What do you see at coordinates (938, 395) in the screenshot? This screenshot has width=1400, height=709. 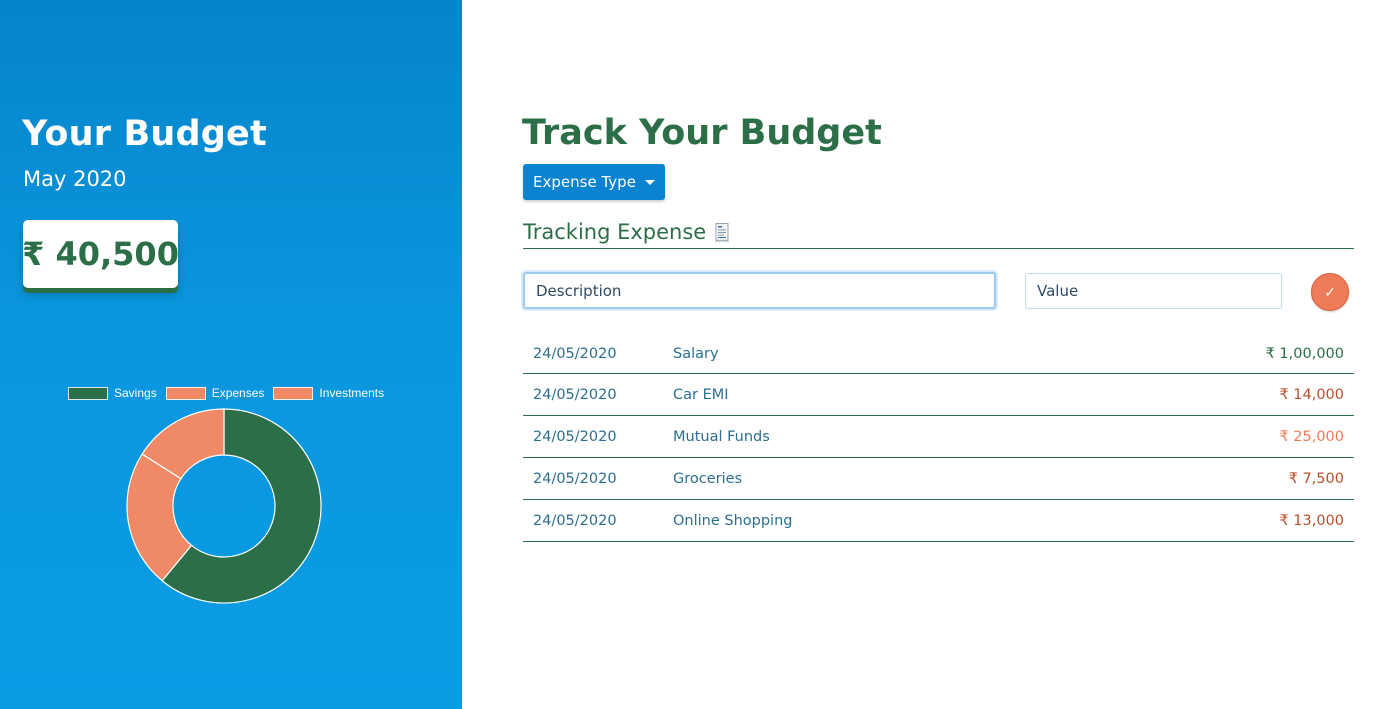 I see `transaction-row: 24/05/2020 Car EMI ₹ 14,000` at bounding box center [938, 395].